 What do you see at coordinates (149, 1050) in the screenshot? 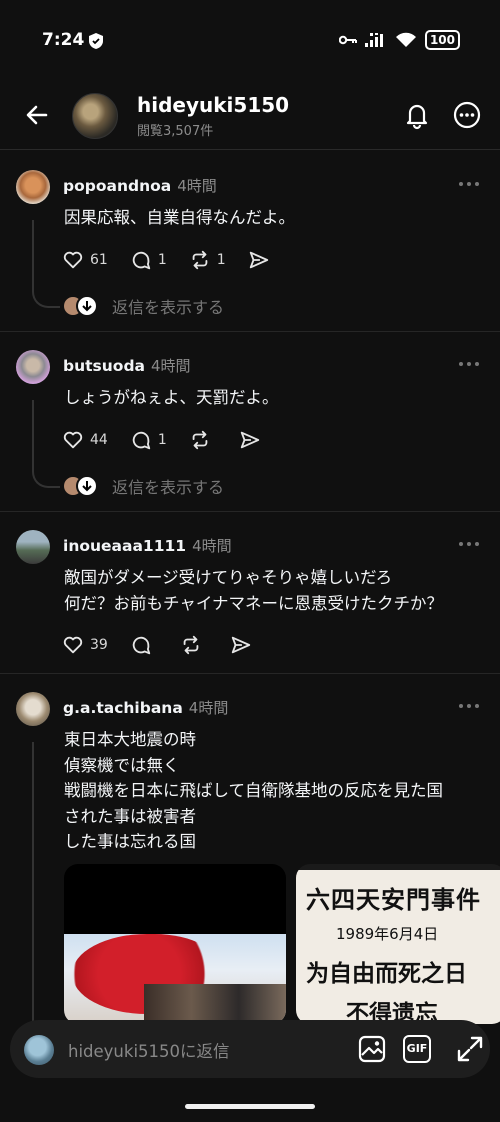
I see `reply-input: hideyuki5150に返信` at bounding box center [149, 1050].